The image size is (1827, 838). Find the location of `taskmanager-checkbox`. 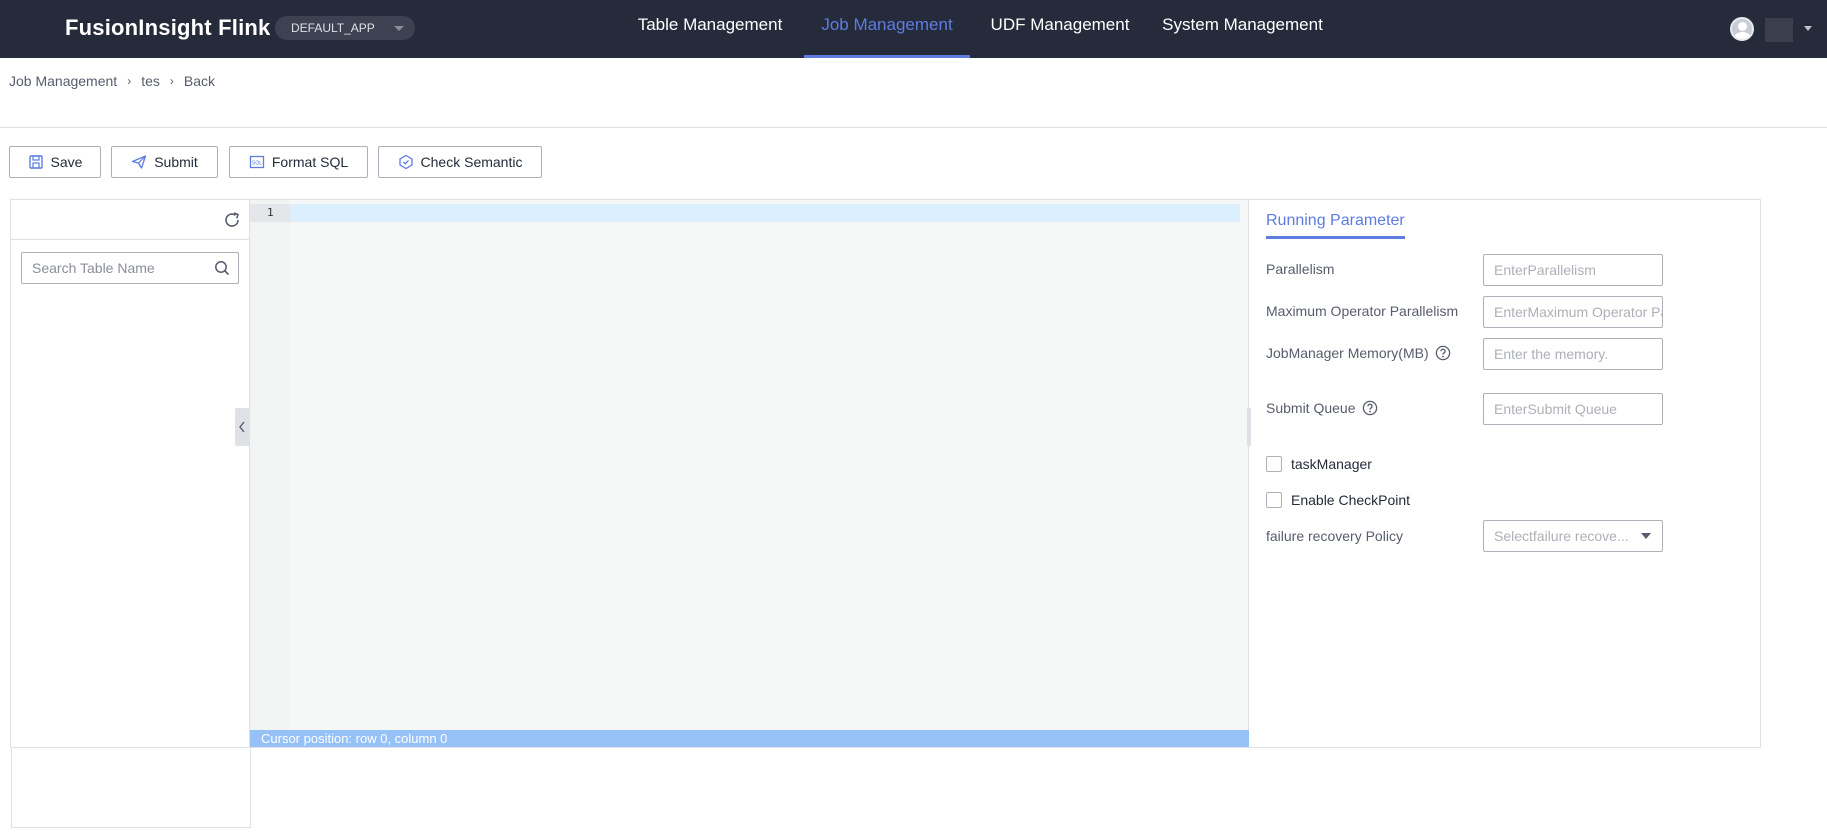

taskmanager-checkbox is located at coordinates (1274, 464).